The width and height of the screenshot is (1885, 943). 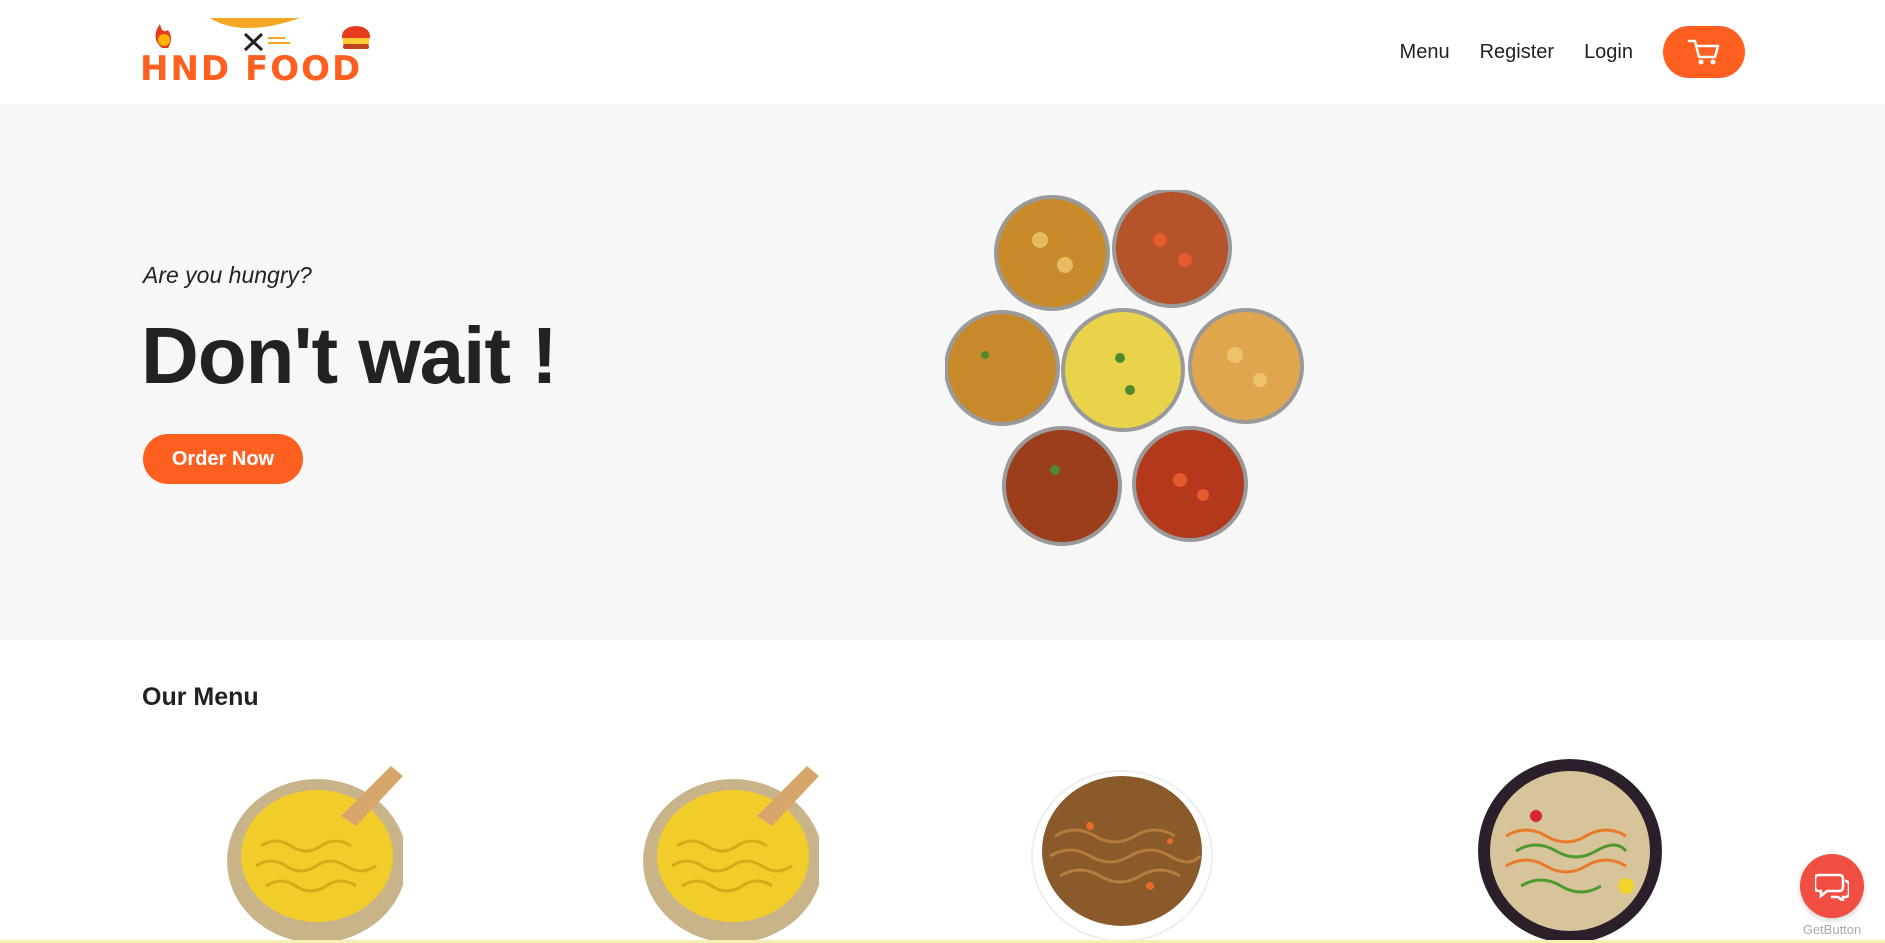 What do you see at coordinates (1425, 52) in the screenshot?
I see `nav-menu-link: Menu` at bounding box center [1425, 52].